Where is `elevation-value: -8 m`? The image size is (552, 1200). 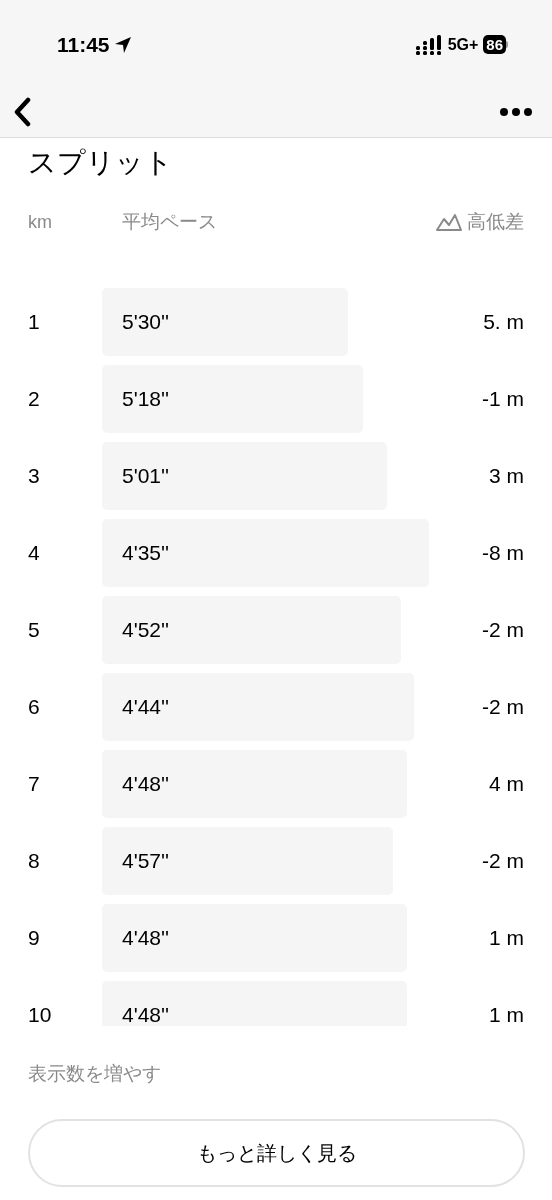
elevation-value: -8 m is located at coordinates (502, 553).